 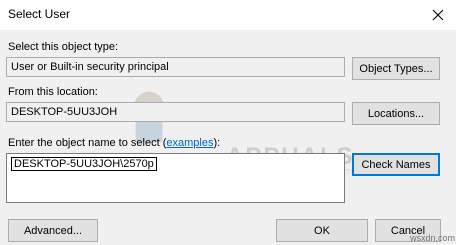 I want to click on object-names-value: DESKTOP-5UU3JOH\2570p, so click(x=84, y=164).